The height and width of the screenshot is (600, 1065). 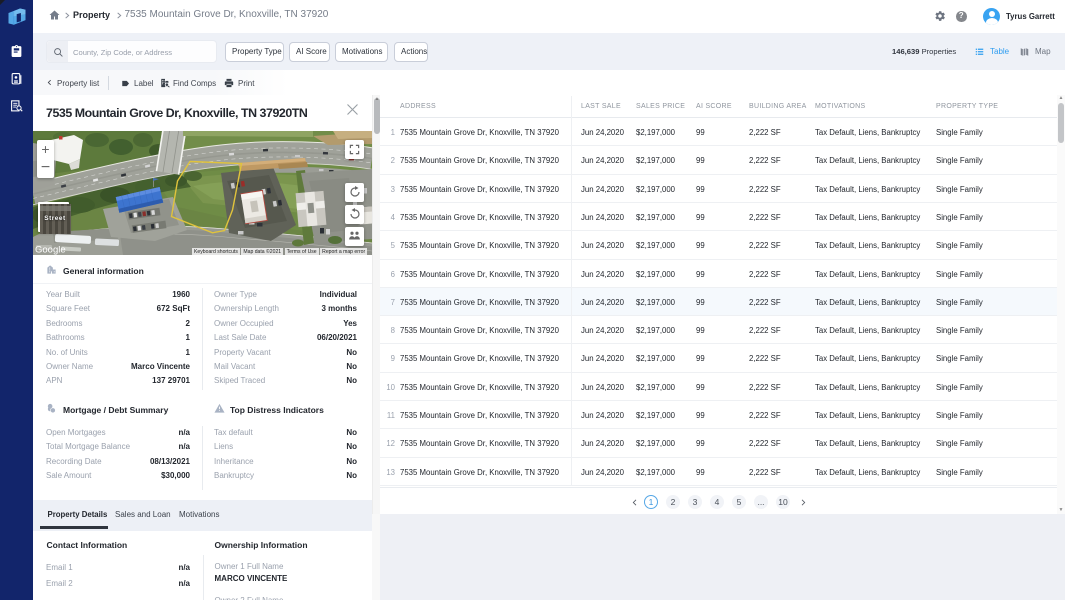 I want to click on svg-text: Google, so click(x=50, y=250).